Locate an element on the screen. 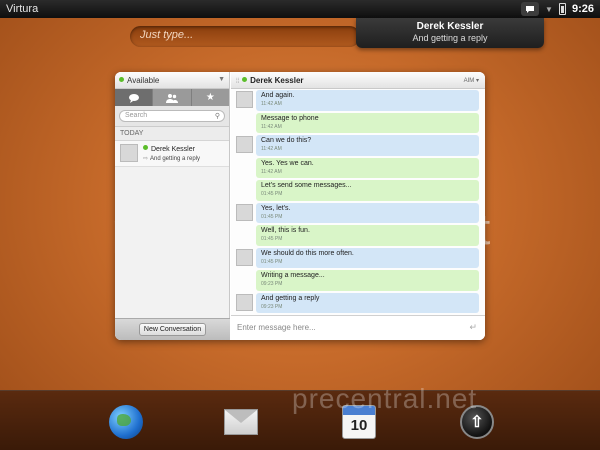 The image size is (600, 450). star-icon: ★ is located at coordinates (210, 97).